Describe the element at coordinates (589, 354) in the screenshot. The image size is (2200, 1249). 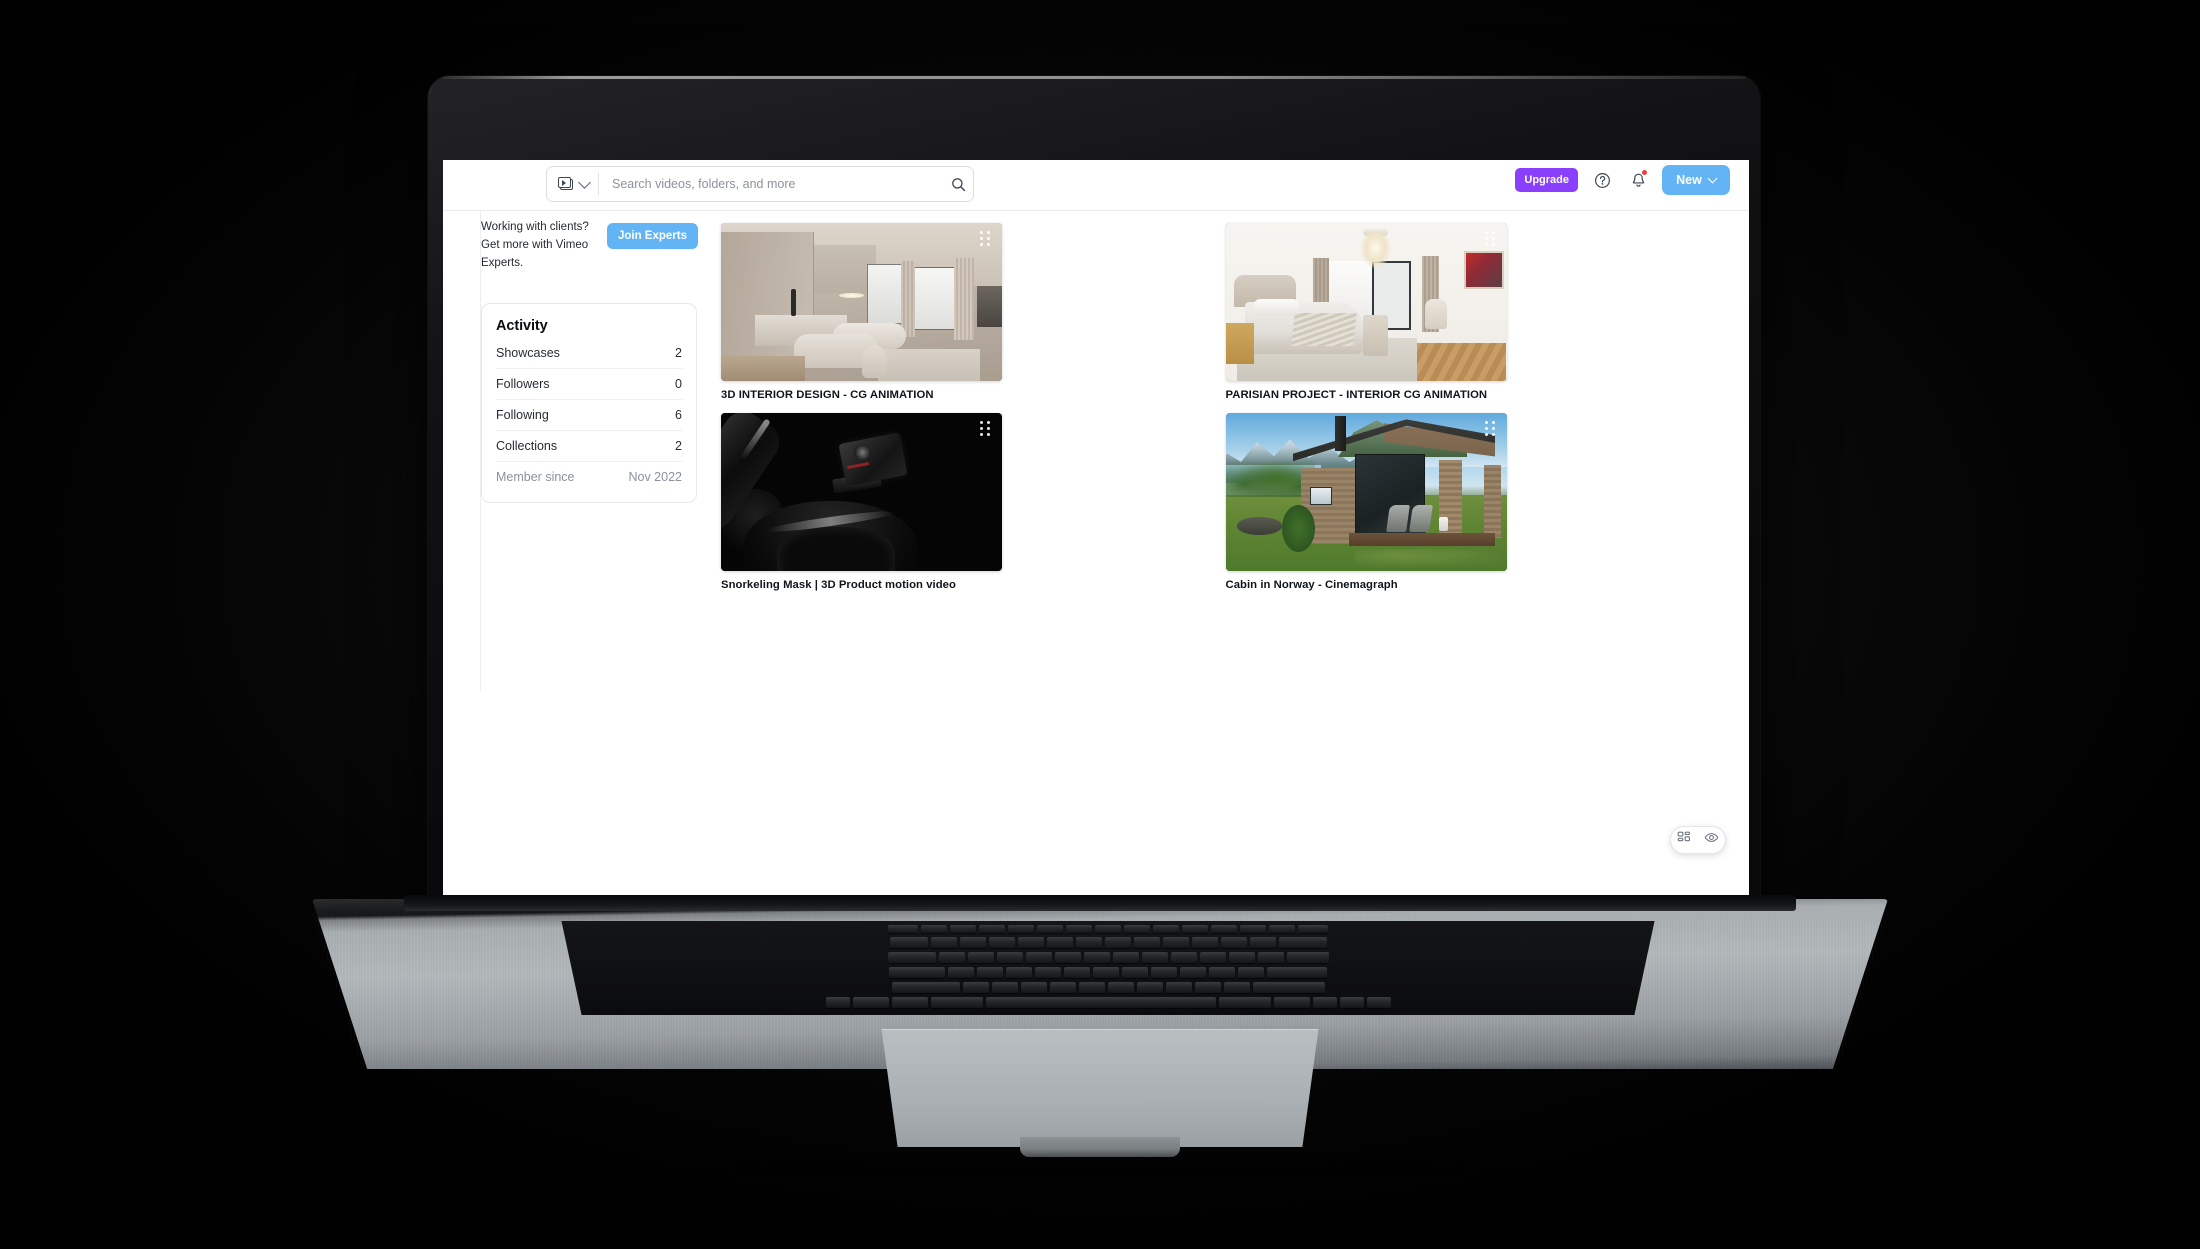
I see `activity-row-showcases: Showcases 2` at that location.